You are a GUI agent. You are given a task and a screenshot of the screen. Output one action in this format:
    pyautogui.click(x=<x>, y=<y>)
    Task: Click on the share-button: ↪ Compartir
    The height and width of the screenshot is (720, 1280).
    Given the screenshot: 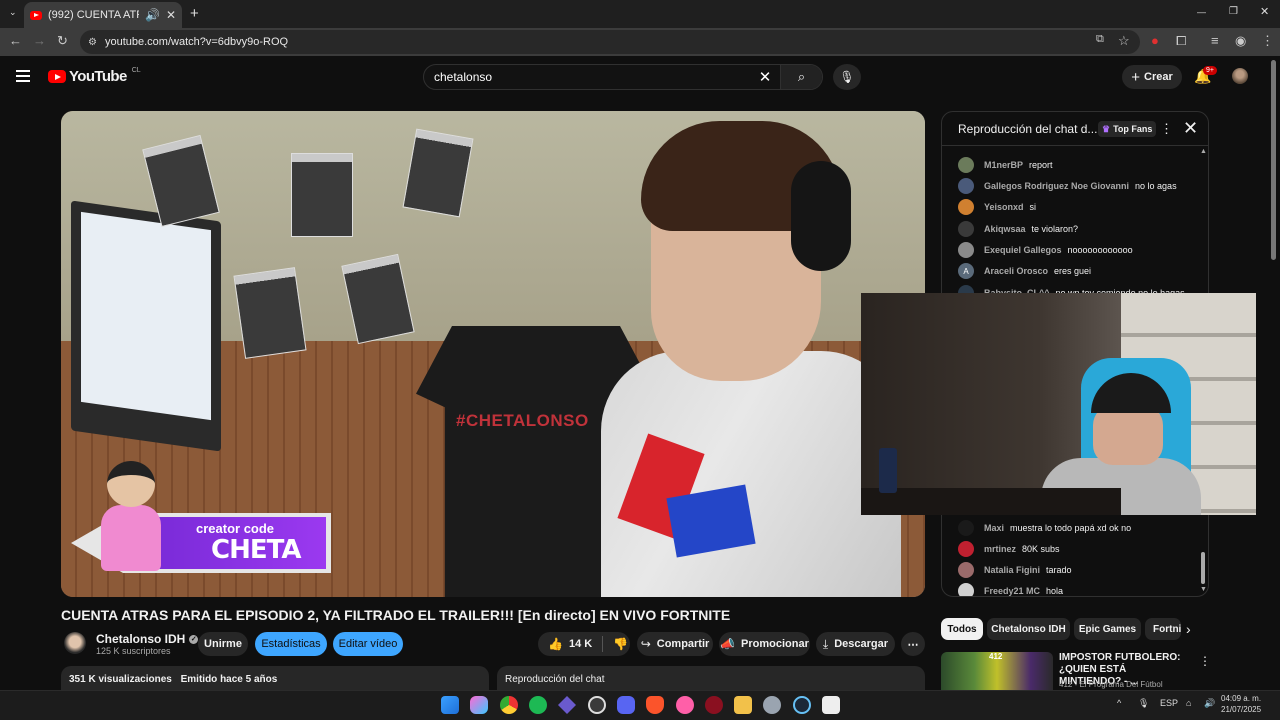 What is the action you would take?
    pyautogui.click(x=675, y=644)
    